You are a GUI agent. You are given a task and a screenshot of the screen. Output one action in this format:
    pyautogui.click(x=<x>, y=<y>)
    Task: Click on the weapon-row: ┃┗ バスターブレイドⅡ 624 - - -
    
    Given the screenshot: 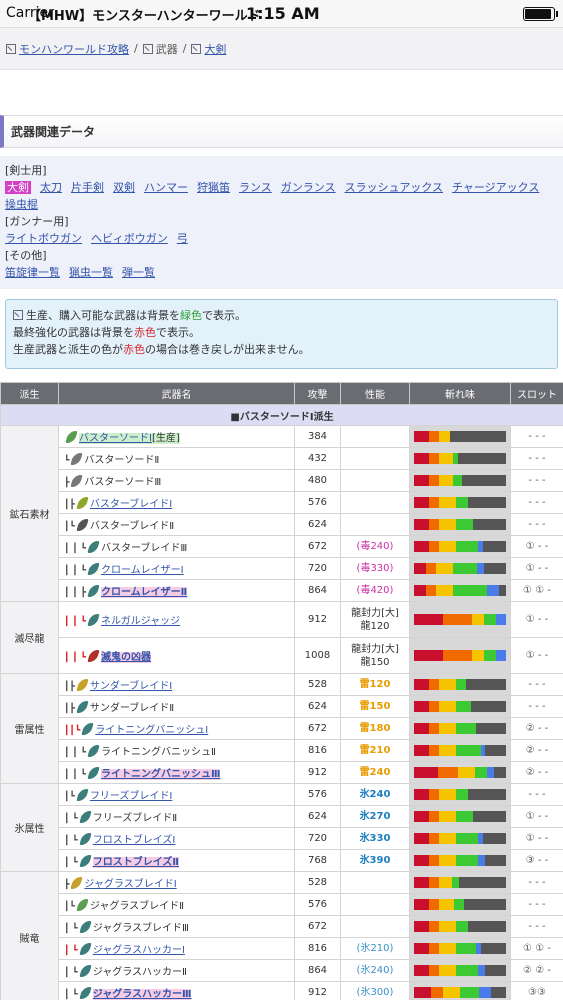 What is the action you would take?
    pyautogui.click(x=282, y=524)
    